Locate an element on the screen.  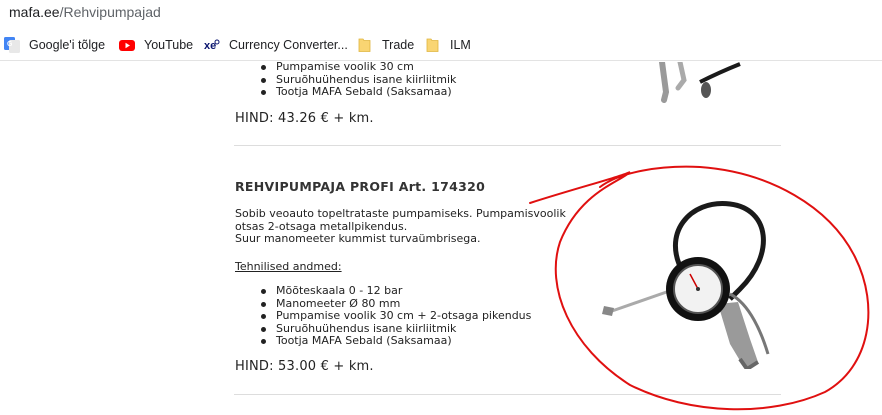
youtube-icon is located at coordinates (127, 45).